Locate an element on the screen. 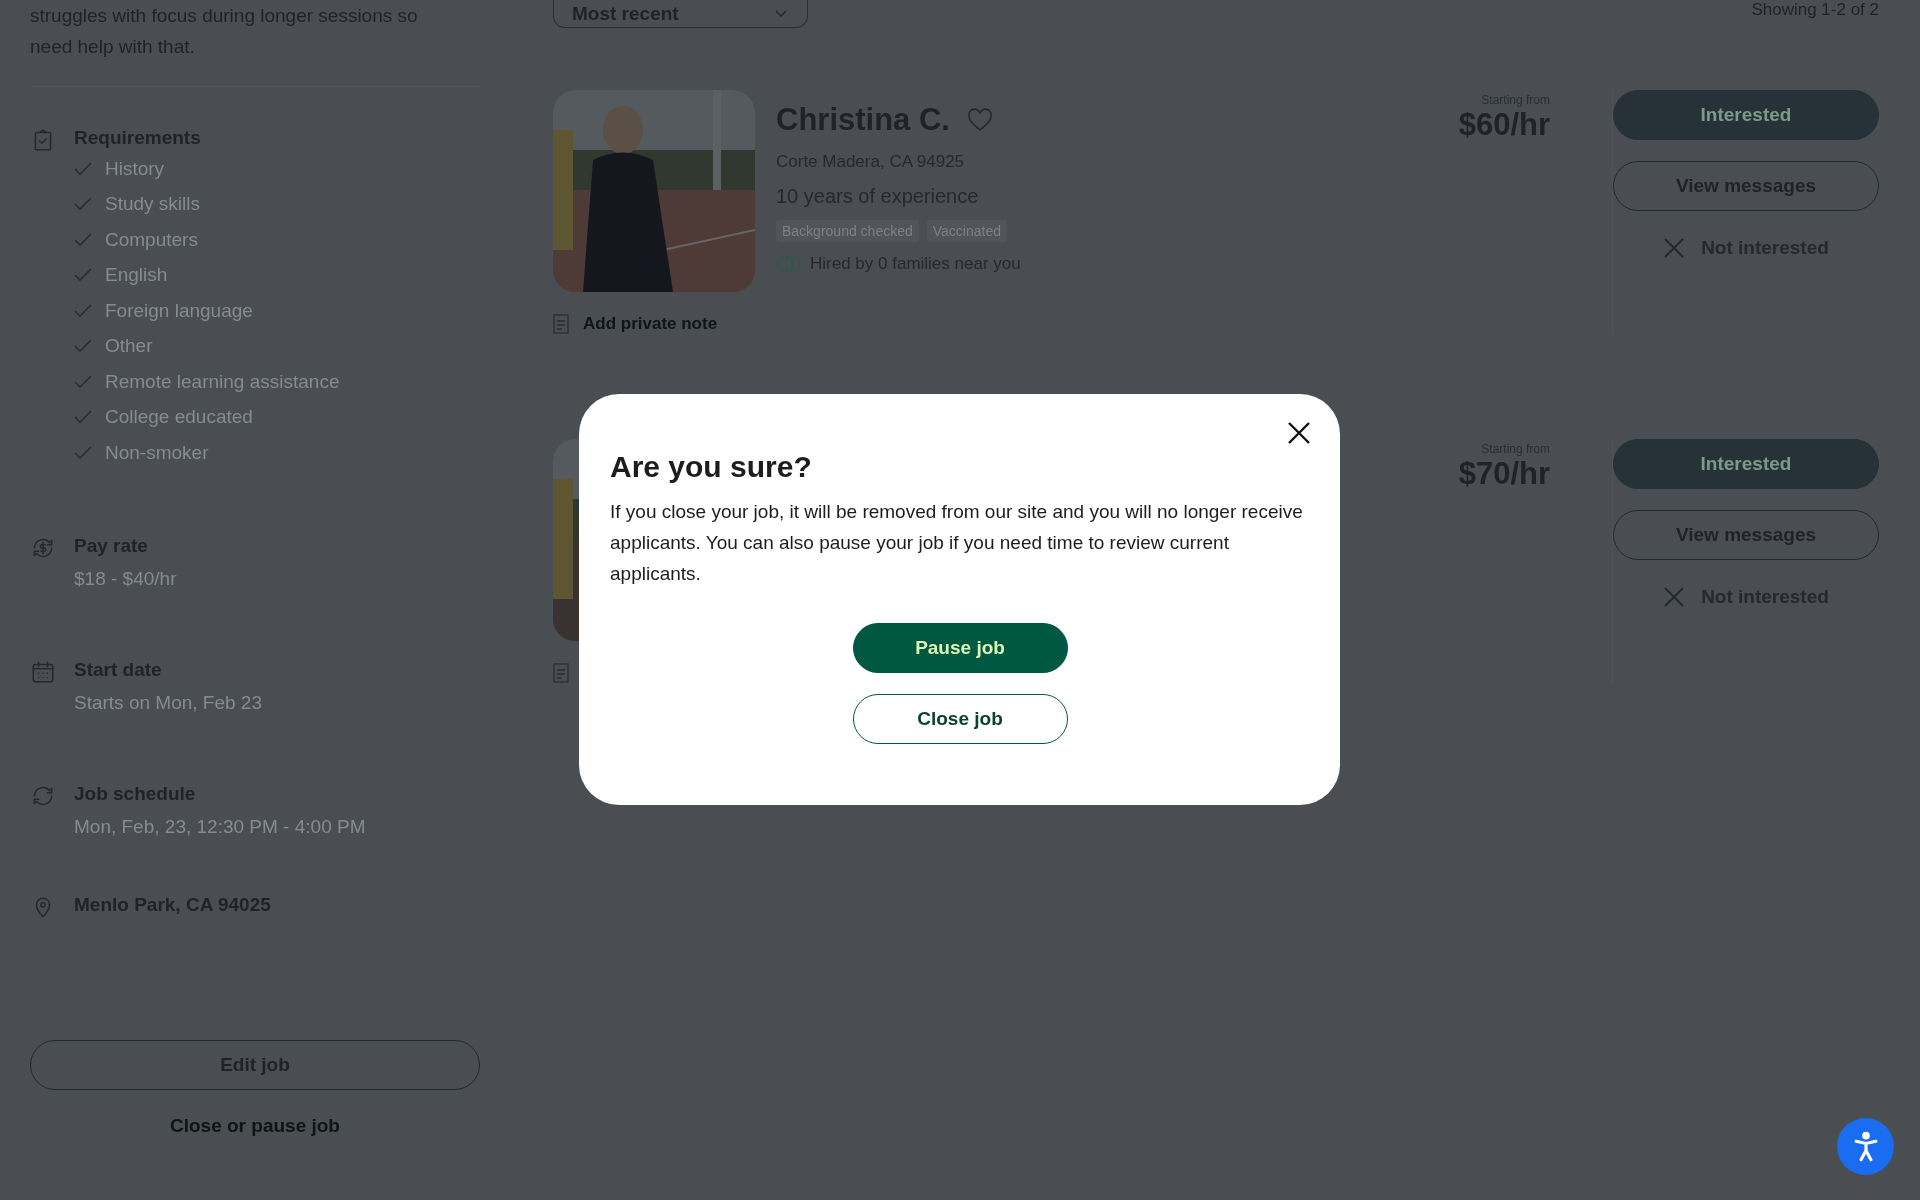  section-value: Starts on Mon, Feb 23 is located at coordinates (168, 702).